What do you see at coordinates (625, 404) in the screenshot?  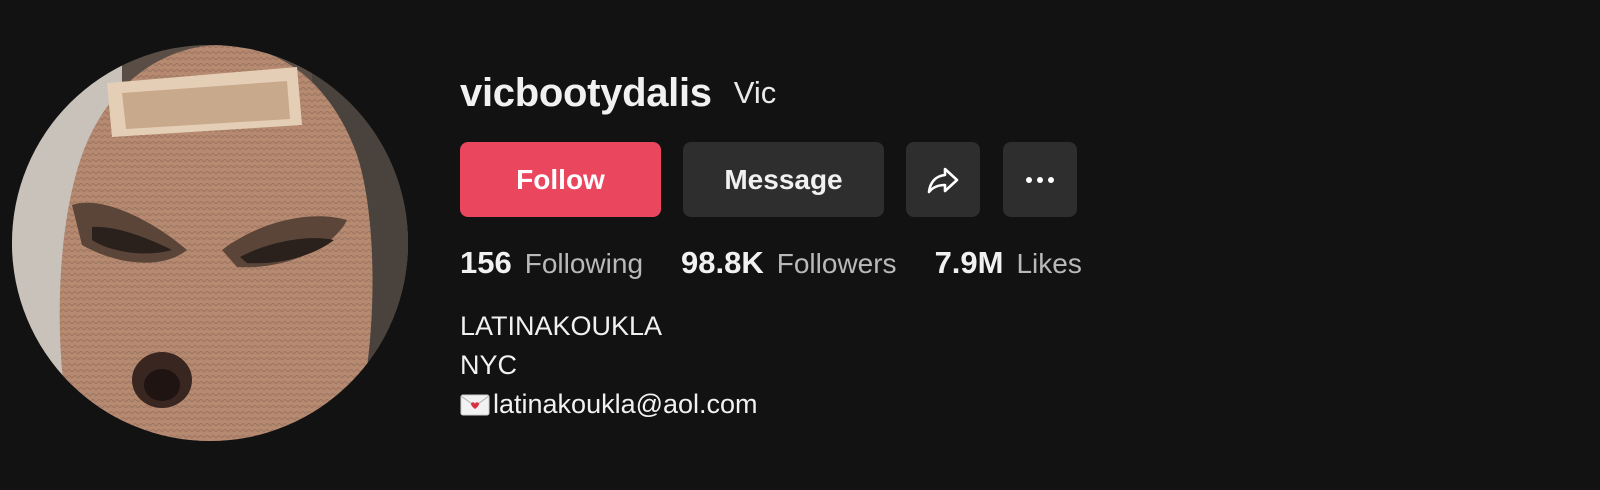 I see `bio-email: latinakoukla@aol.com` at bounding box center [625, 404].